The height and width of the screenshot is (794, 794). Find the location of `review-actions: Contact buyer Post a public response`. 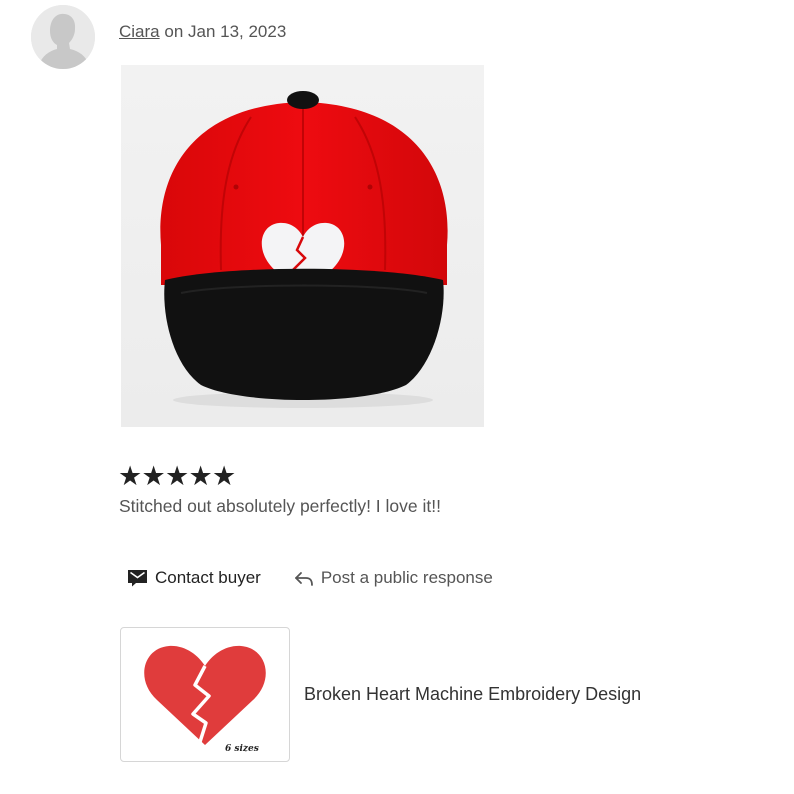

review-actions: Contact buyer Post a public response is located at coordinates (310, 578).